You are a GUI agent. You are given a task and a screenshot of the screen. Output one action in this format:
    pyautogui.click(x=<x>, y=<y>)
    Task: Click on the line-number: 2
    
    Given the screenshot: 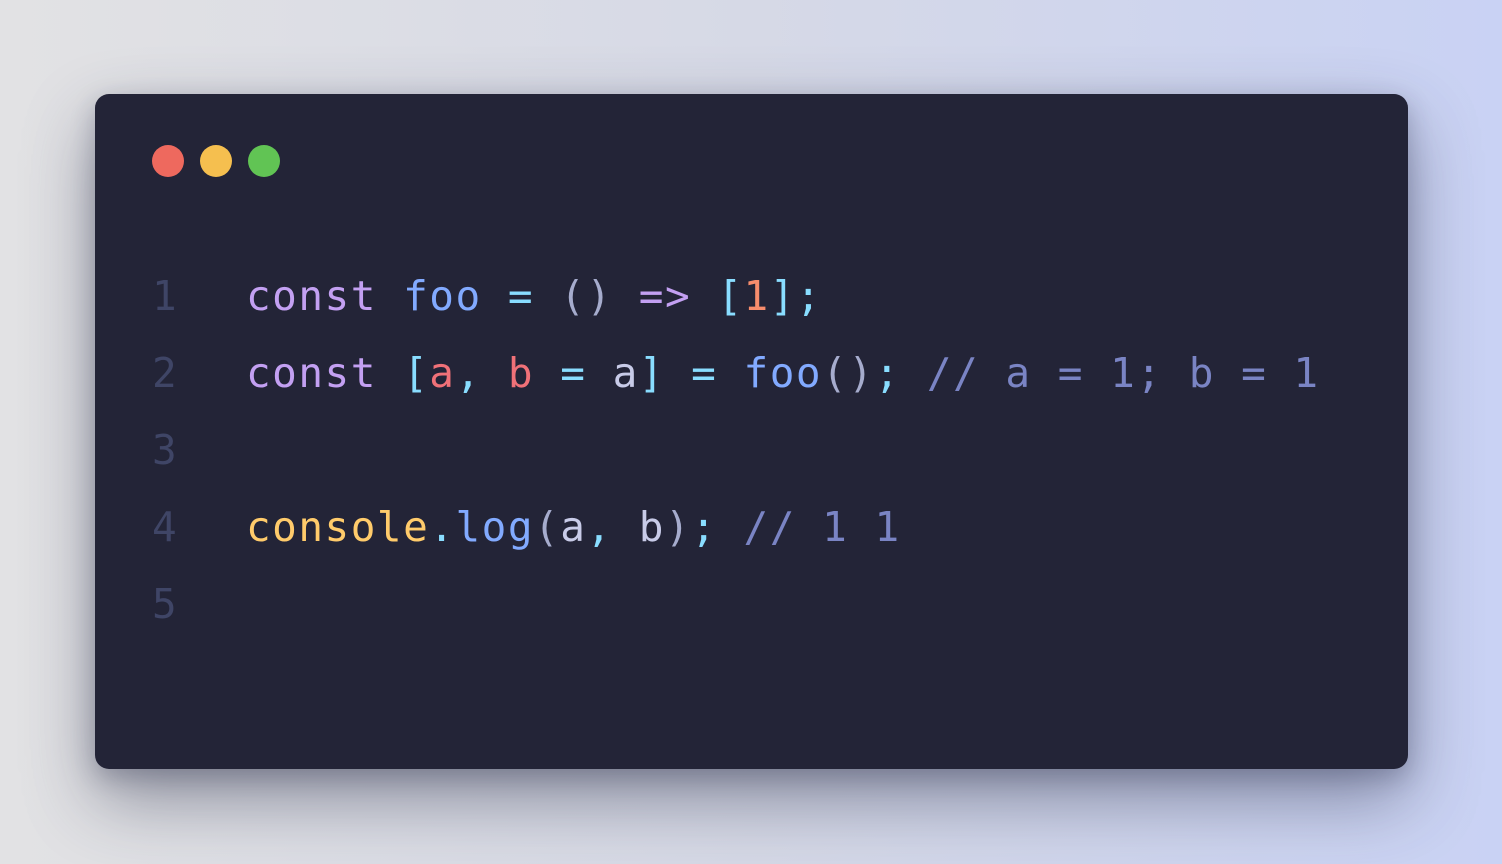 What is the action you would take?
    pyautogui.click(x=165, y=373)
    